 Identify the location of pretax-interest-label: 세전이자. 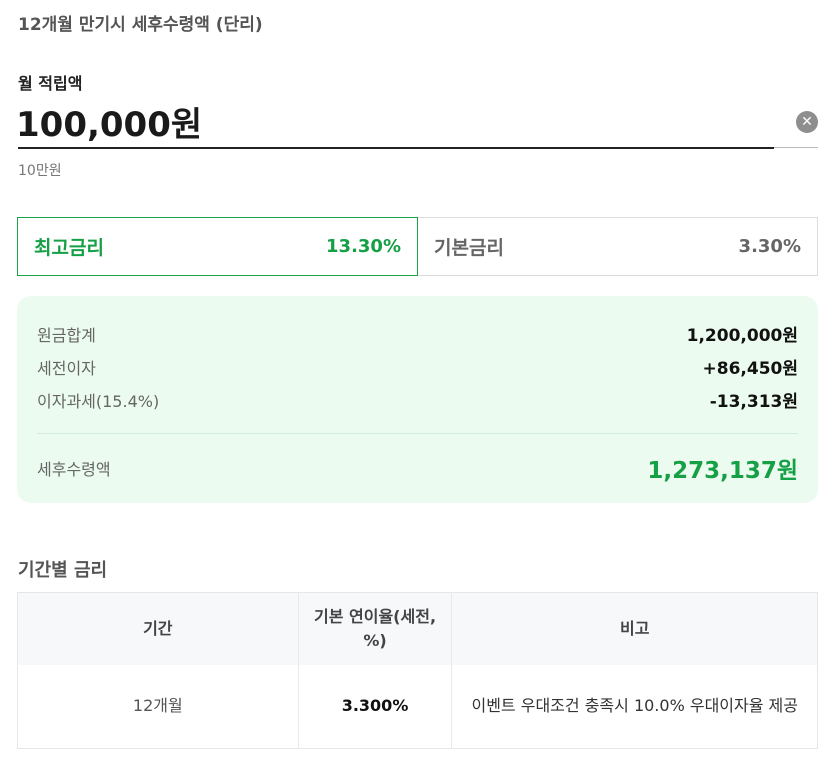
(66, 368).